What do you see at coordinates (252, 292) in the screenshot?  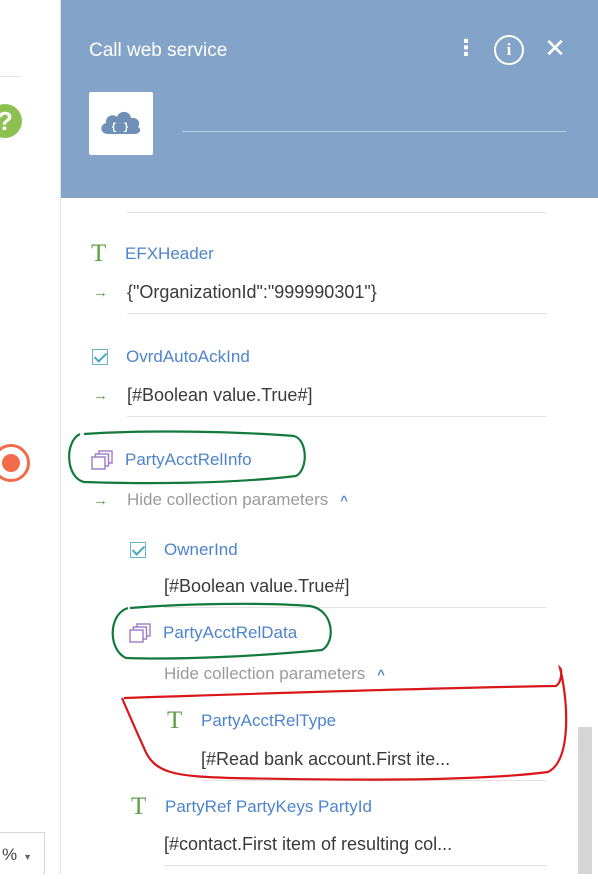 I see `param-value: {"OrganizationId":"999990301"}` at bounding box center [252, 292].